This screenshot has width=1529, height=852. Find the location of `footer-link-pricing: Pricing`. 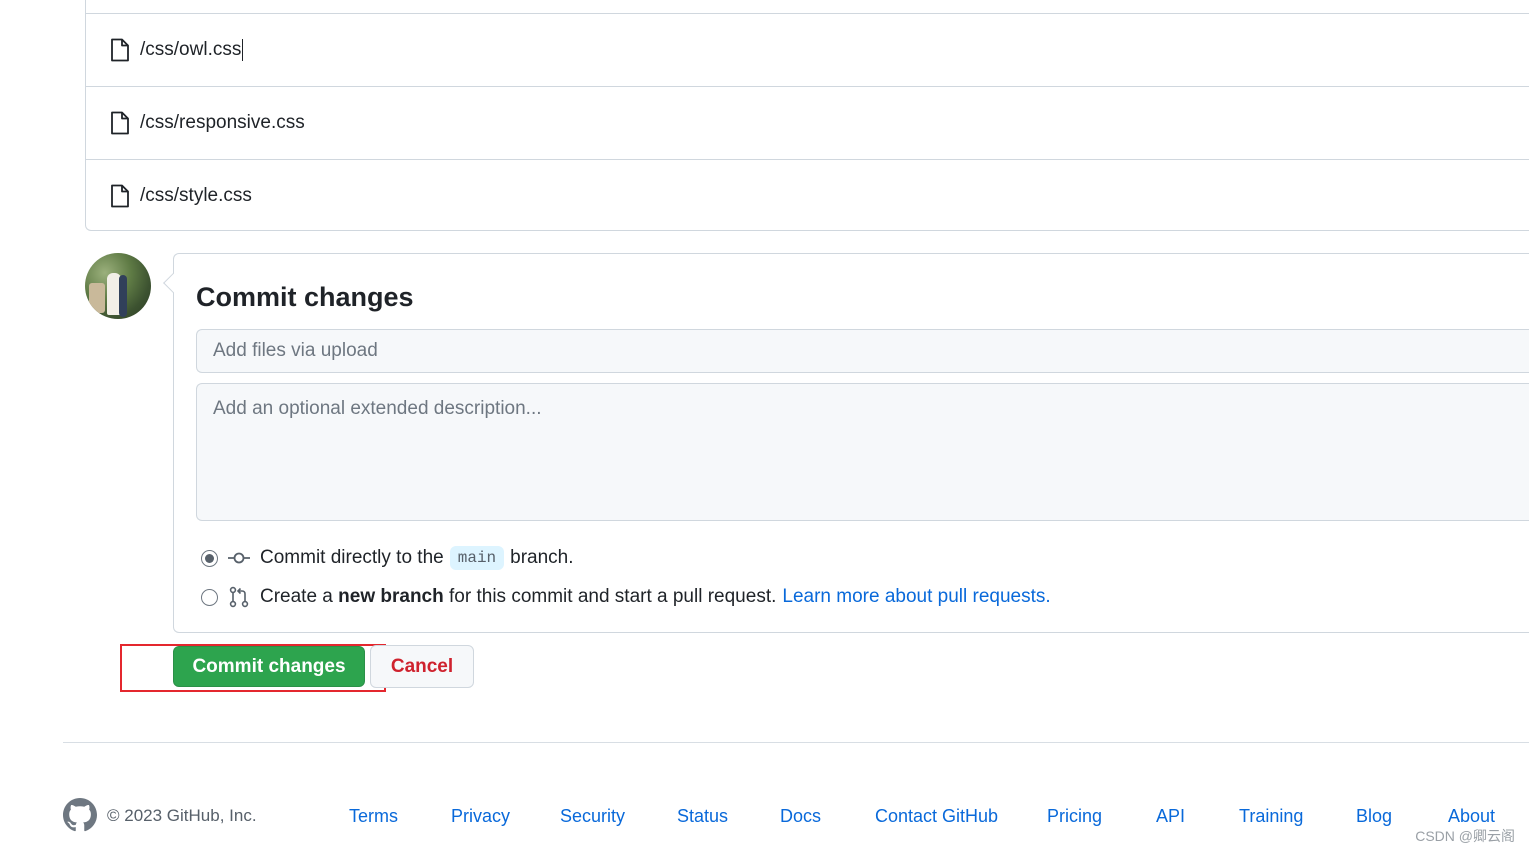

footer-link-pricing: Pricing is located at coordinates (1074, 816).